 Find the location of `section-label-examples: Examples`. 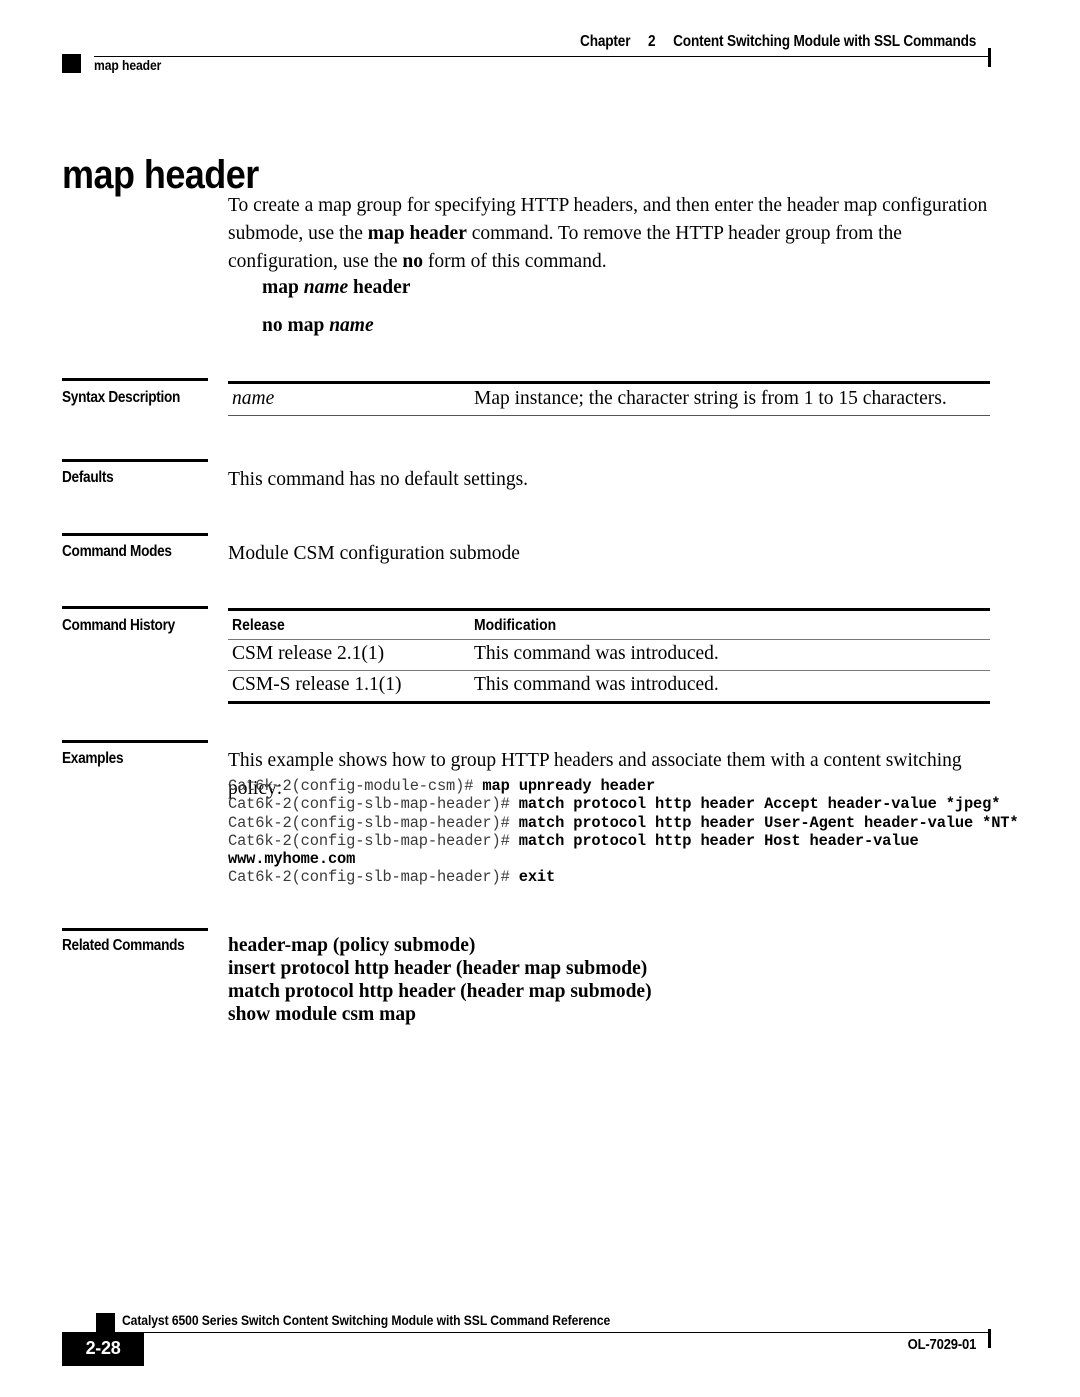

section-label-examples: Examples is located at coordinates (93, 758).